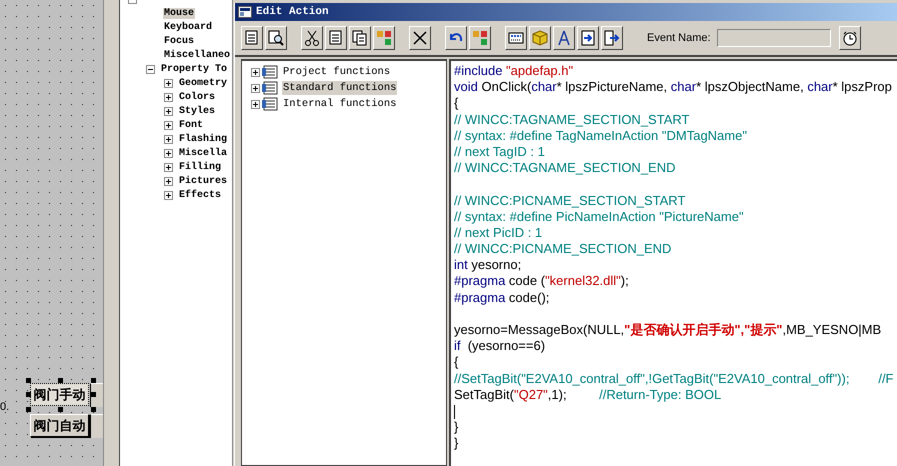 The width and height of the screenshot is (897, 466). I want to click on collapse-icon, so click(150, 69).